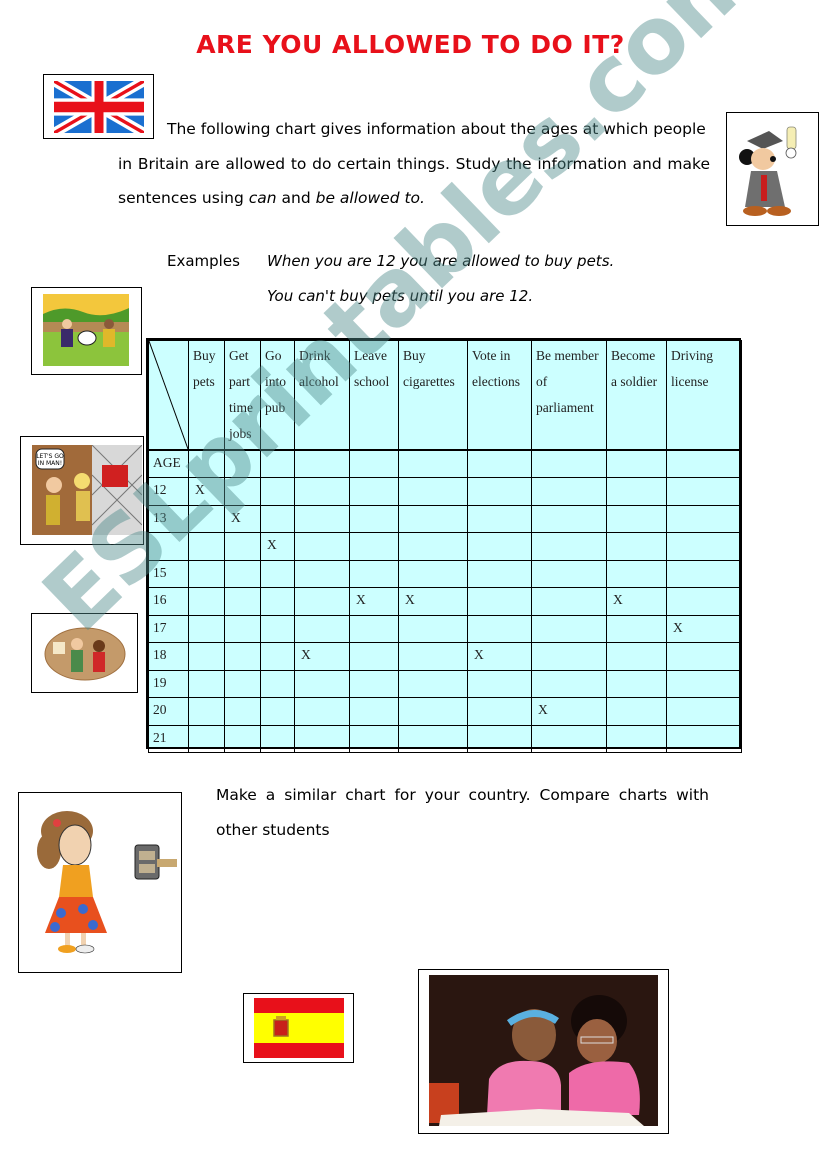 The image size is (821, 1169). What do you see at coordinates (206, 395) in the screenshot?
I see `column-header-buy-pets: Buy pets` at bounding box center [206, 395].